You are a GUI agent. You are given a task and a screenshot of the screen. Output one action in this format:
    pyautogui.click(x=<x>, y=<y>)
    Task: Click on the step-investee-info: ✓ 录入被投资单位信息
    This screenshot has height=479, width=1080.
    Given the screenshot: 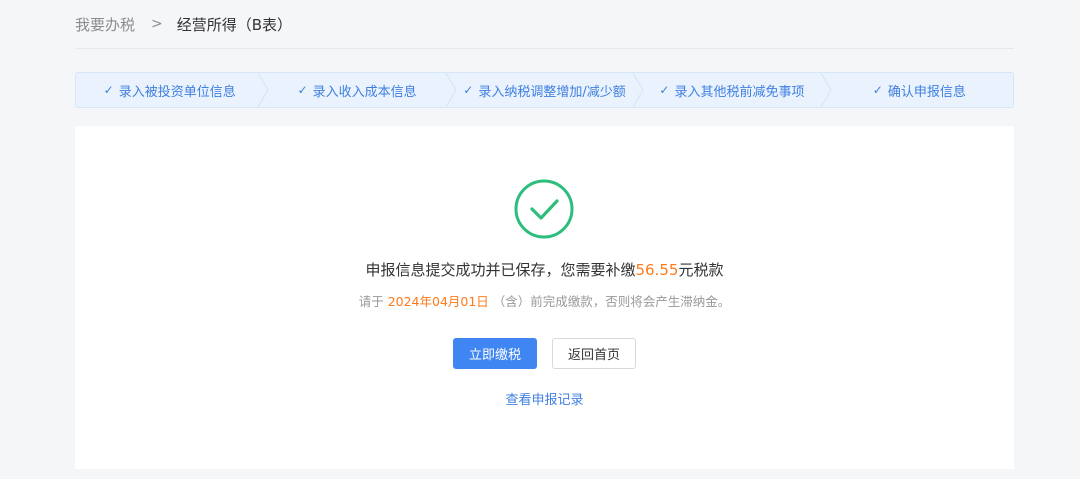 What is the action you would take?
    pyautogui.click(x=172, y=90)
    